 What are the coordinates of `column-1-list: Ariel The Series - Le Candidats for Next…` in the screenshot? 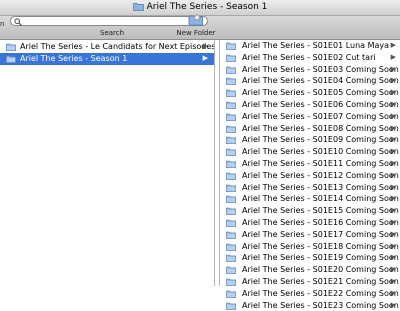 It's located at (107, 52).